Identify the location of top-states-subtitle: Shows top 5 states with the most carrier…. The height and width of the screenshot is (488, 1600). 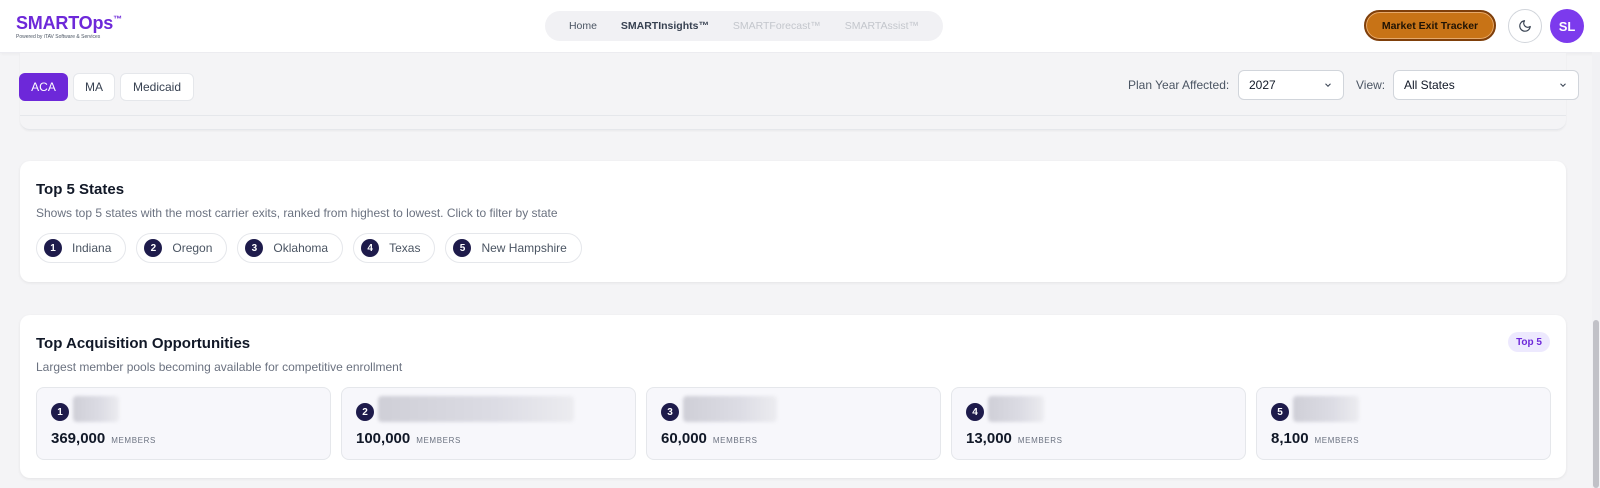
(297, 213).